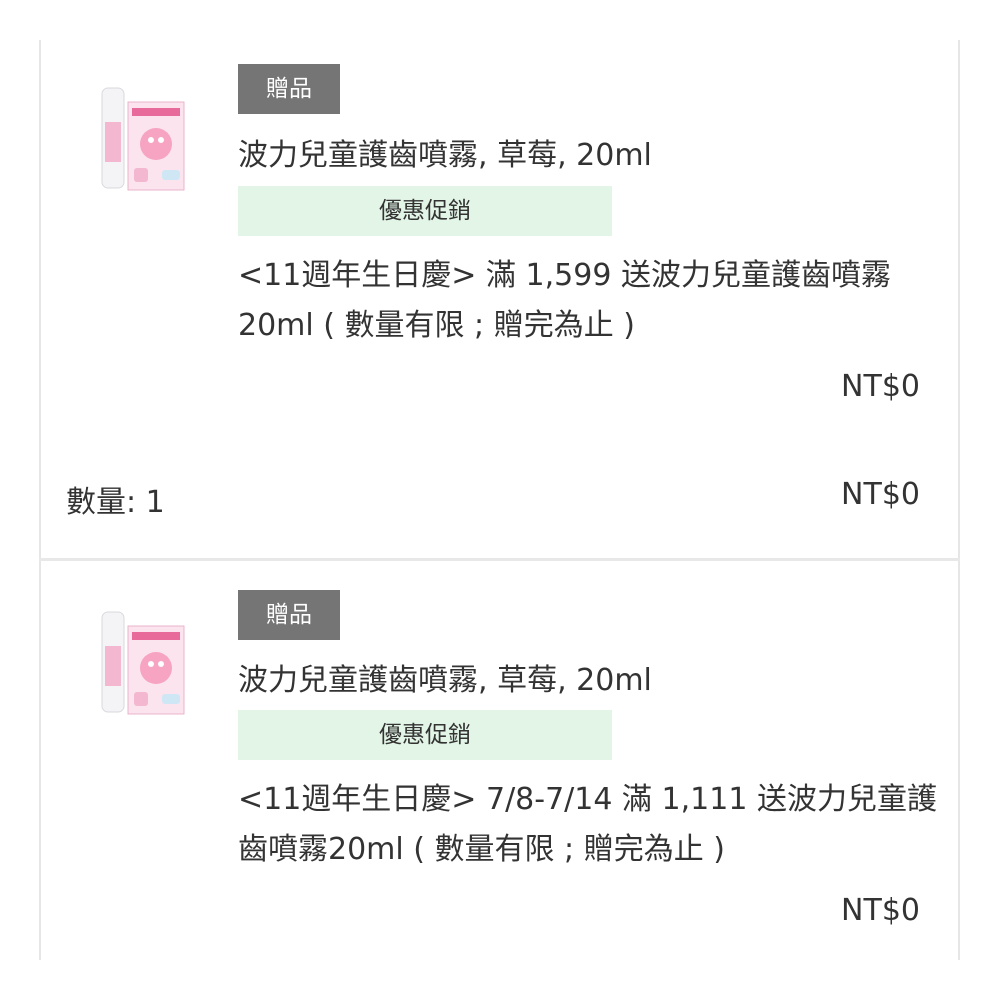 This screenshot has height=1000, width=1000. Describe the element at coordinates (880, 494) in the screenshot. I see `subtotal-price: NT$0` at that location.